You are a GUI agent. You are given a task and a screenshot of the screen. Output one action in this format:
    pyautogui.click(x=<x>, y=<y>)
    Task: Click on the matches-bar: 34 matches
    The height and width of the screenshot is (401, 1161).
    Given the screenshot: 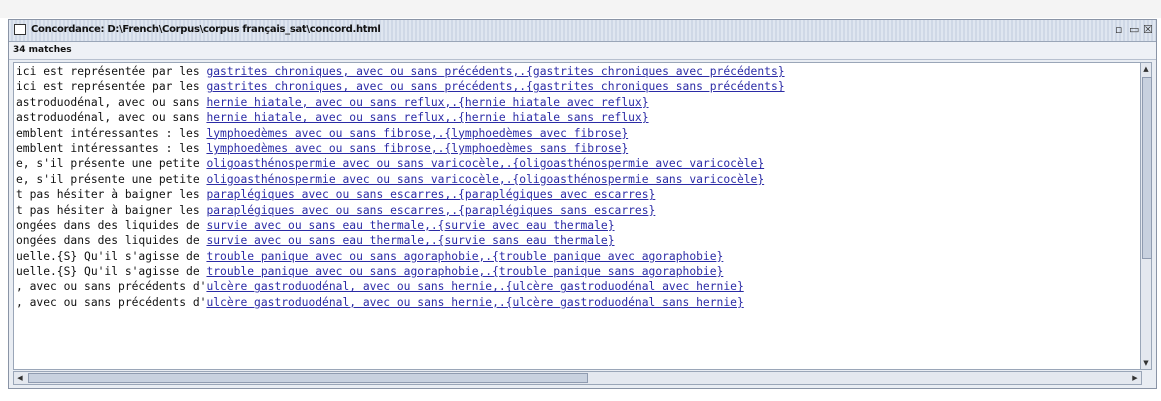 What is the action you would take?
    pyautogui.click(x=582, y=51)
    